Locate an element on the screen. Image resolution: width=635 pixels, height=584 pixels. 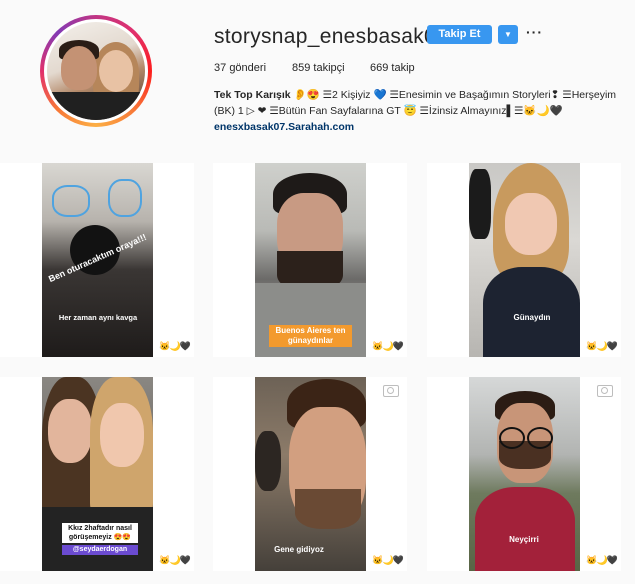
chevron-down-icon: ▼ is located at coordinates (508, 34).